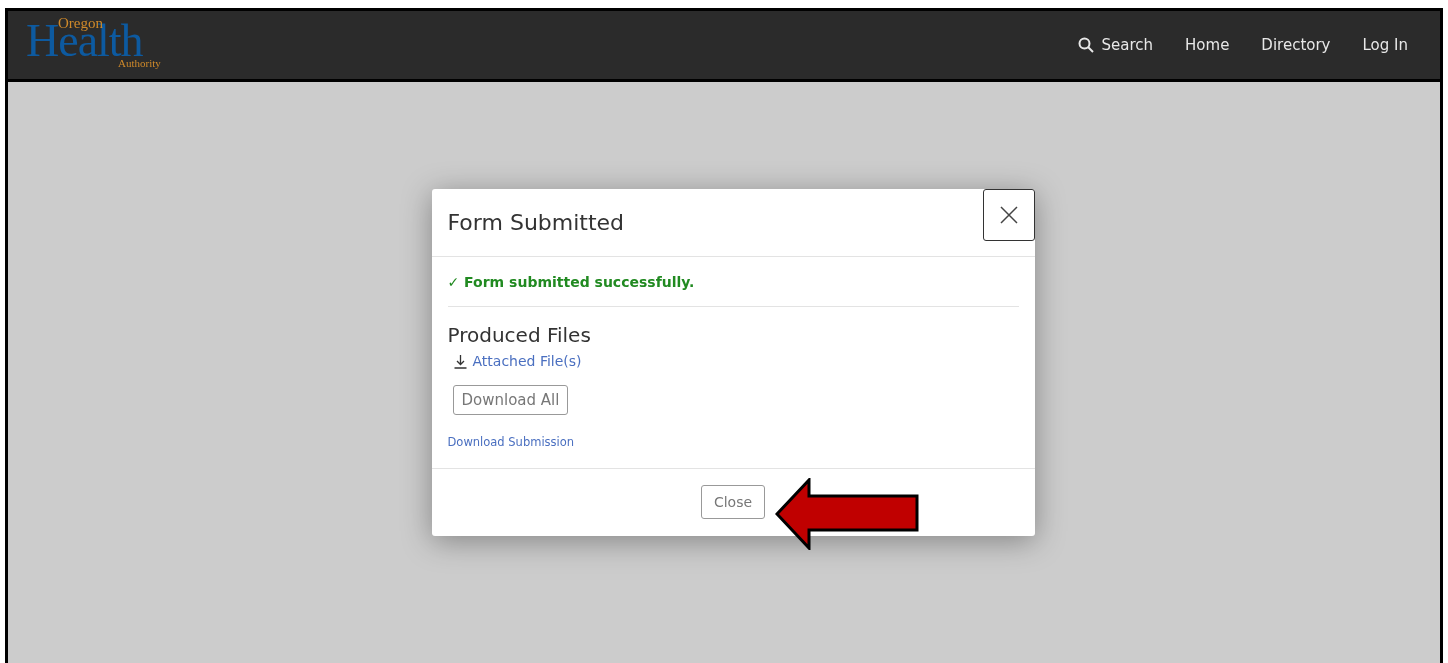 Image resolution: width=1448 pixels, height=663 pixels. Describe the element at coordinates (1296, 45) in the screenshot. I see `nav-link: Directory` at that location.